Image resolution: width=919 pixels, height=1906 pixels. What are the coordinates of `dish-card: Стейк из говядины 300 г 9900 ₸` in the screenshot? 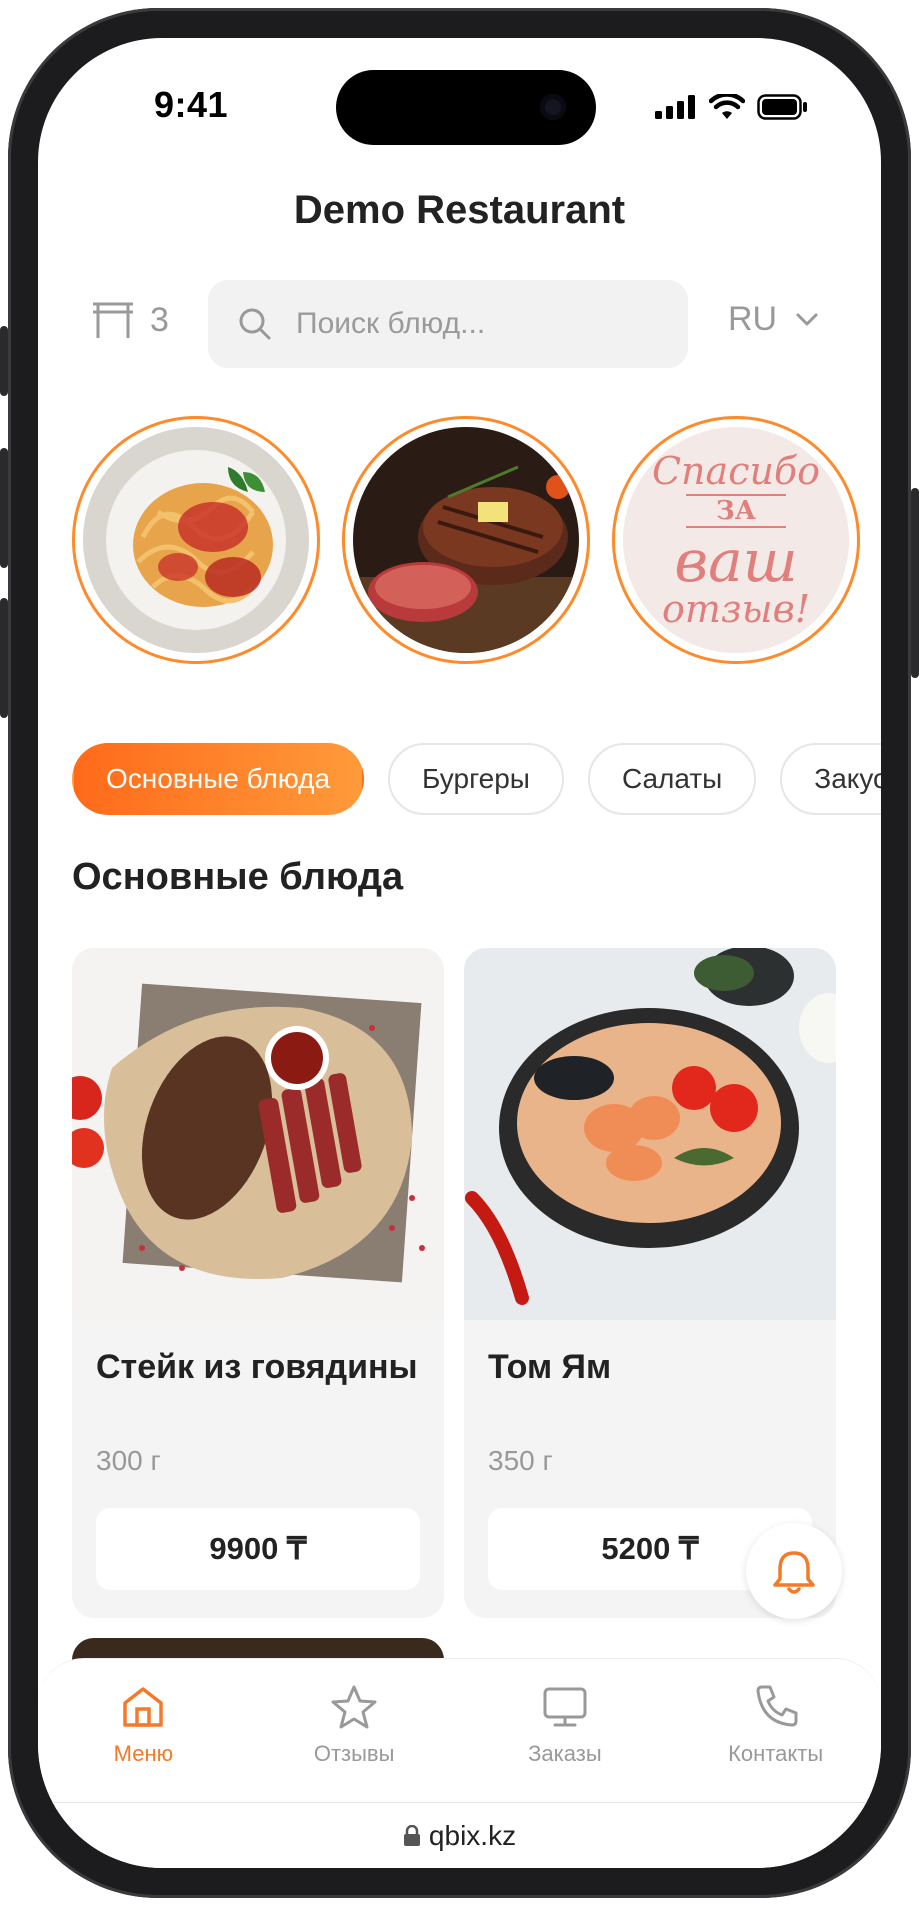 It's located at (258, 1283).